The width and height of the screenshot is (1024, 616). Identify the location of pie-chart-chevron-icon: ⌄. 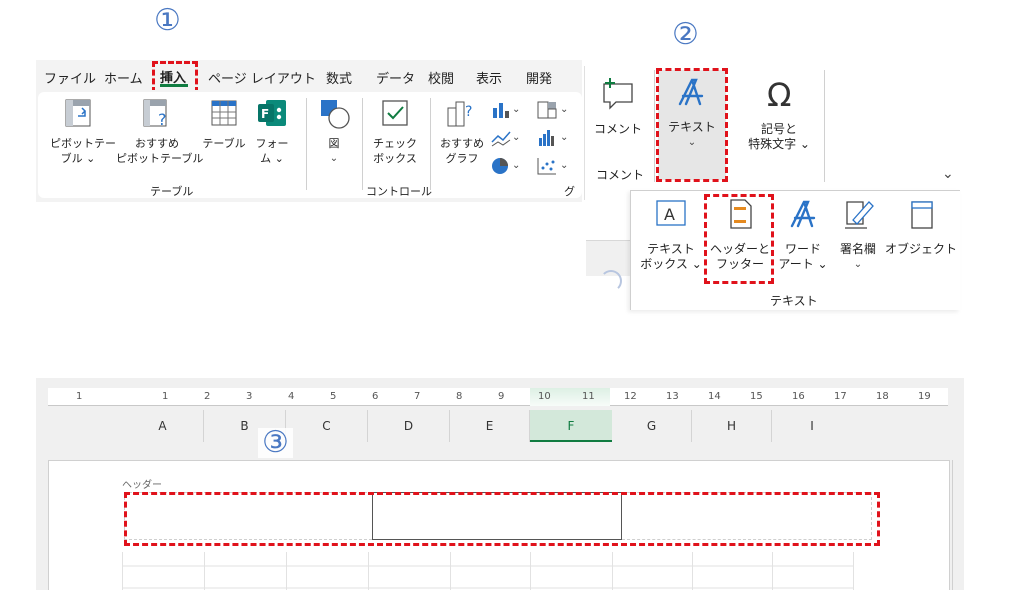
(516, 165).